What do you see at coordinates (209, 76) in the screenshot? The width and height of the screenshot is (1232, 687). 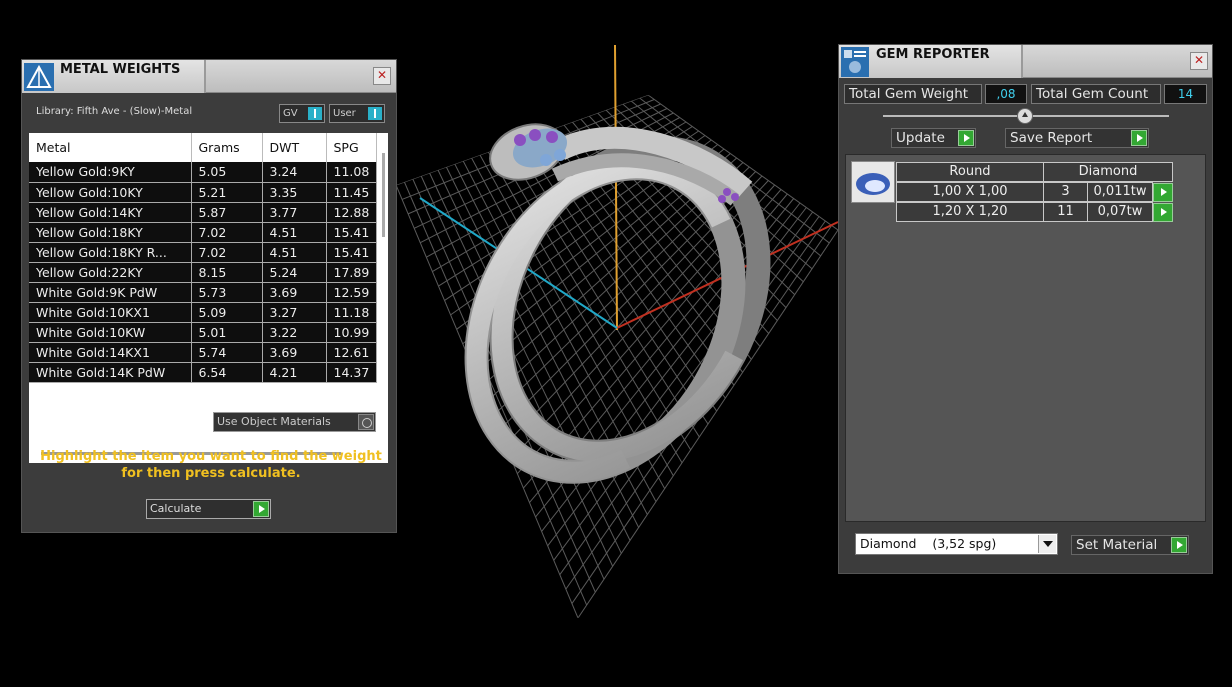 I see `metal-weights-titlebar: METAL WEIGHTS ✕` at bounding box center [209, 76].